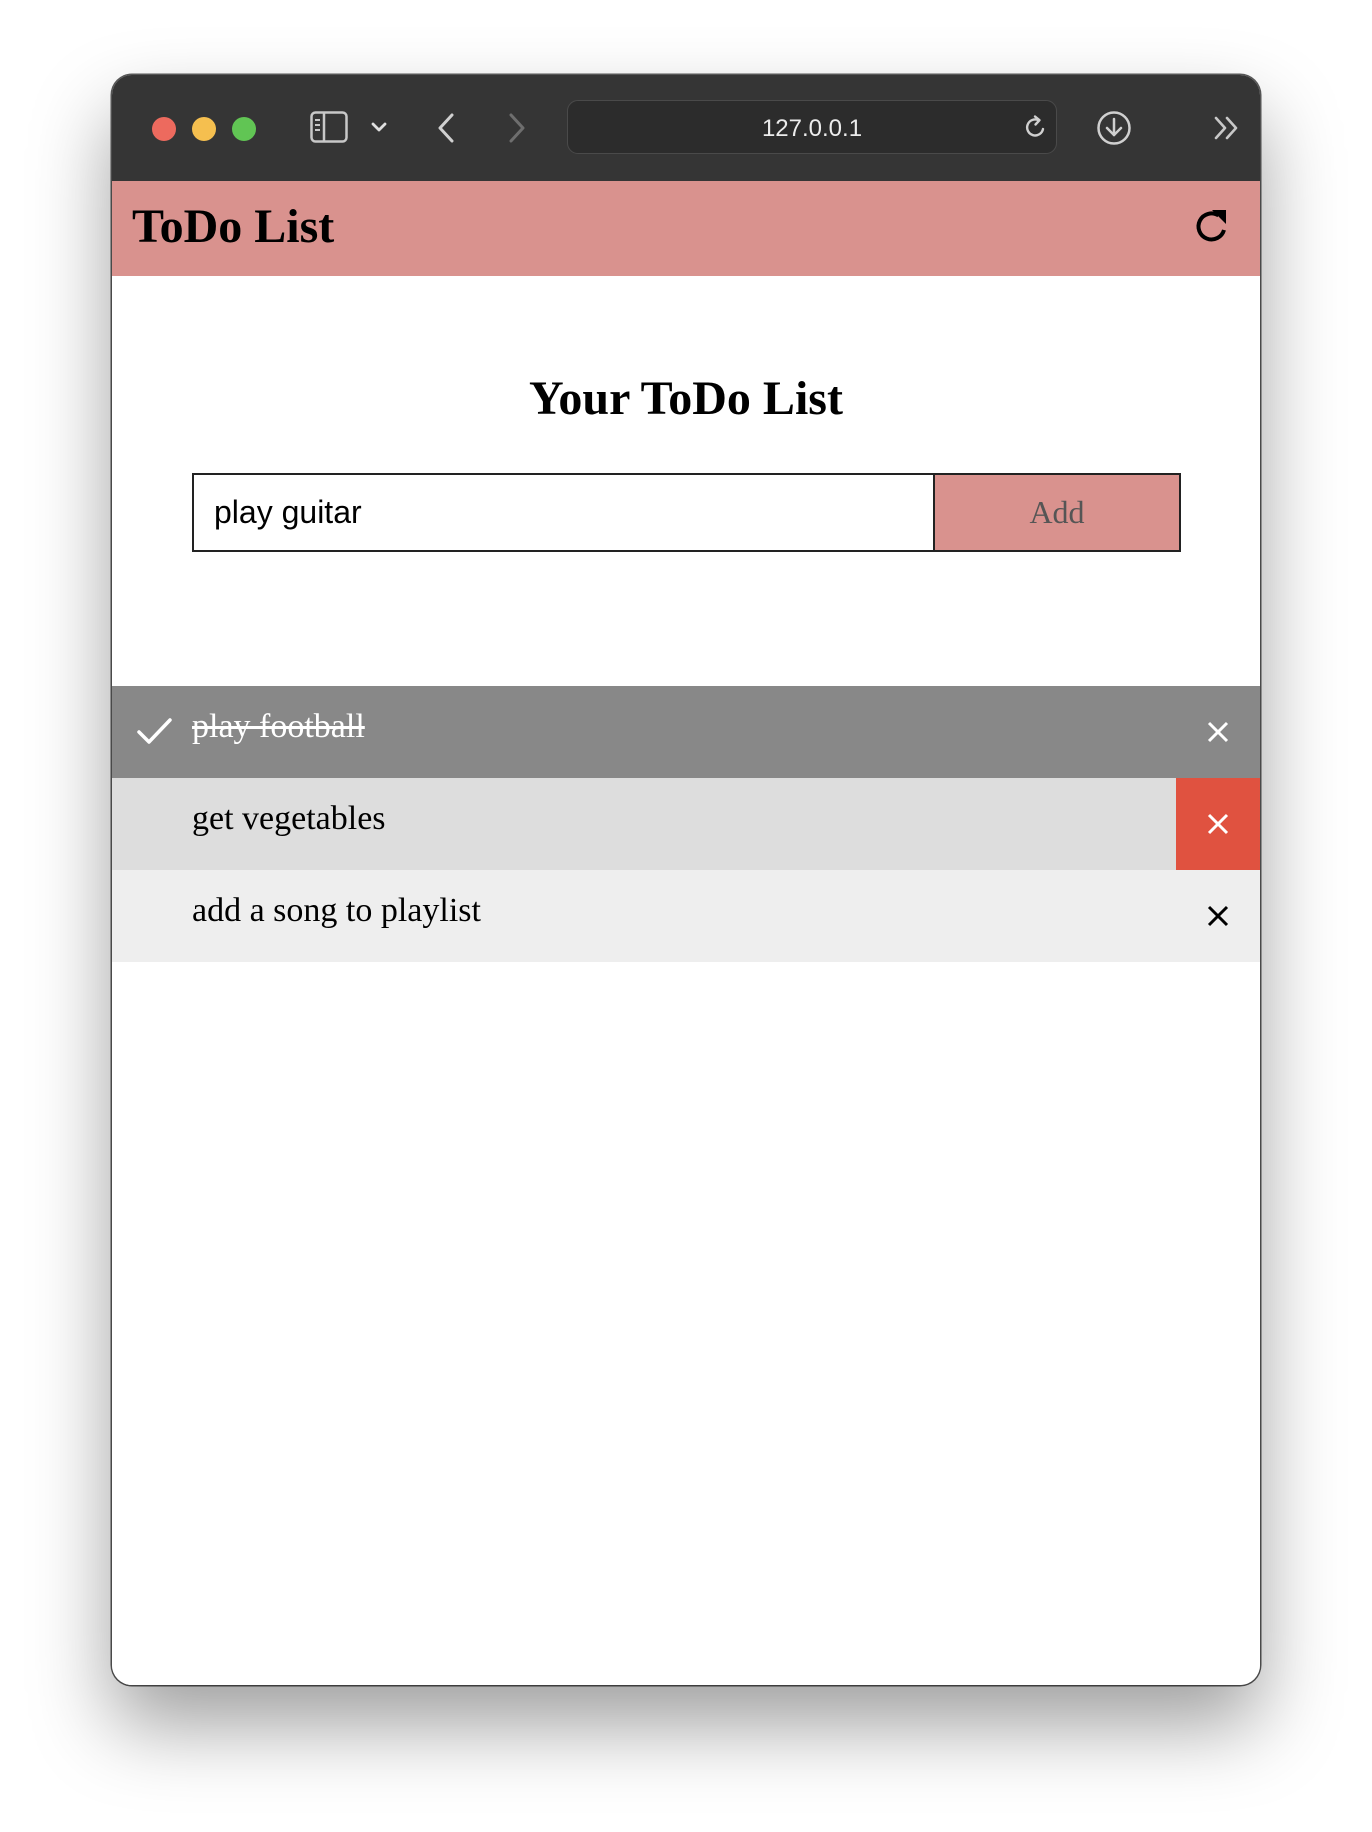 The width and height of the screenshot is (1372, 1832). What do you see at coordinates (446, 128) in the screenshot?
I see `back-icon` at bounding box center [446, 128].